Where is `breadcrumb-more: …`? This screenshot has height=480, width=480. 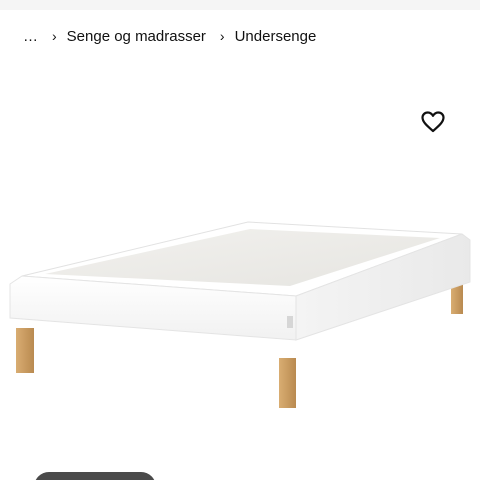
breadcrumb-more: … is located at coordinates (30, 36).